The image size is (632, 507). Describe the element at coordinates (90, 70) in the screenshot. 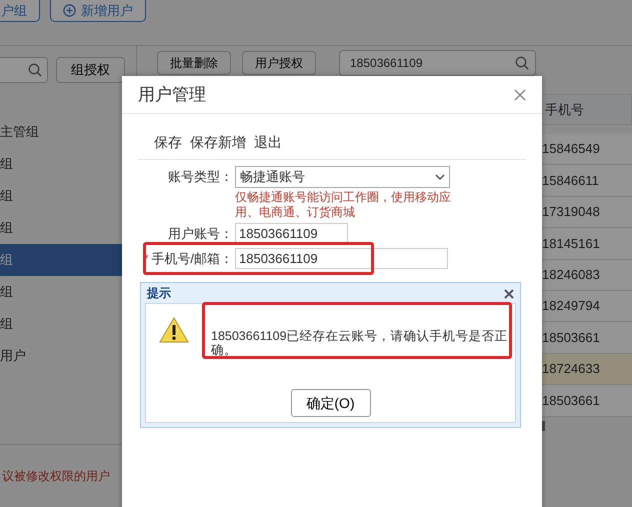

I see `group-auth-button: 组授权` at that location.